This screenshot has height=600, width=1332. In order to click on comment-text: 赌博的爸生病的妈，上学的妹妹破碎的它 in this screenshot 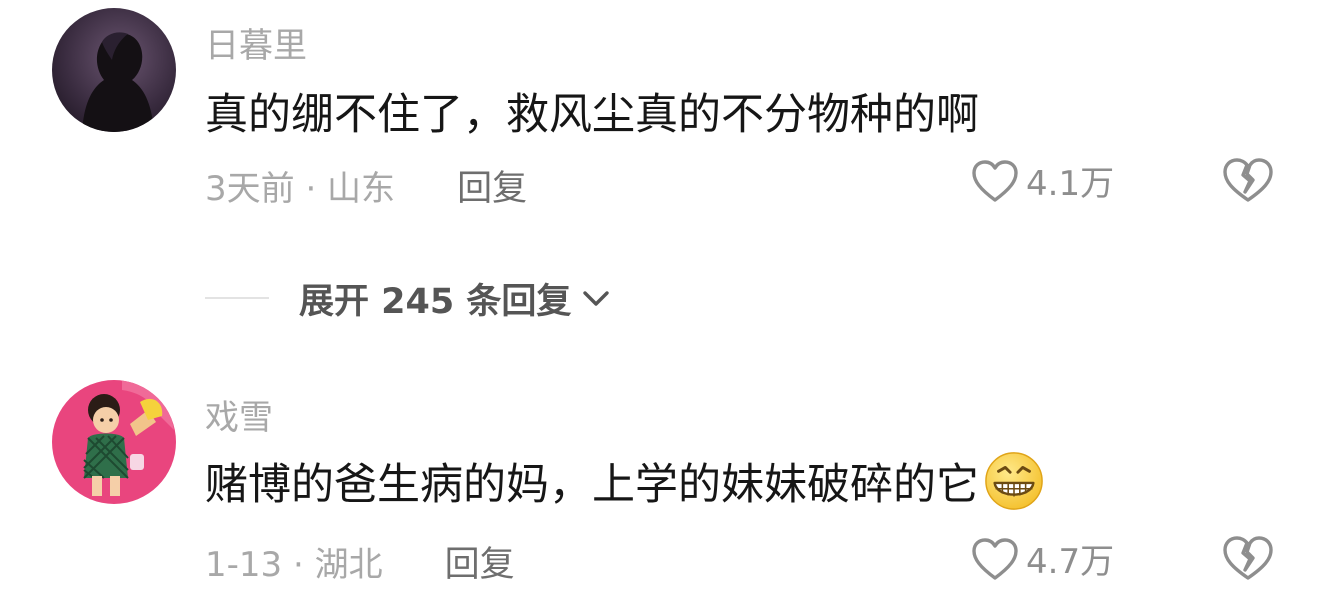, I will do `click(625, 481)`.